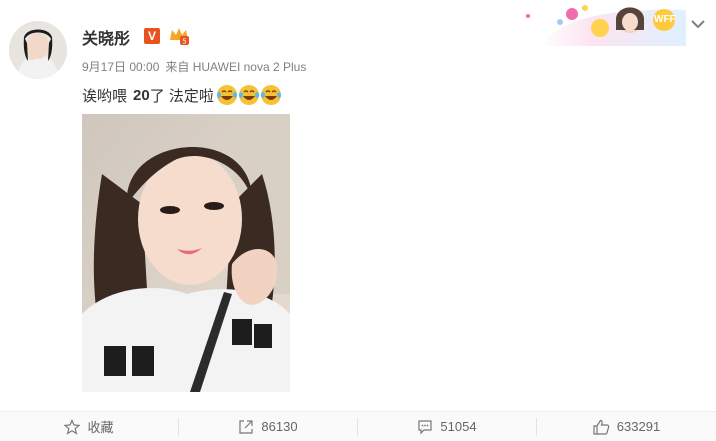 This screenshot has width=716, height=441. Describe the element at coordinates (698, 24) in the screenshot. I see `chevron-down-icon` at that location.